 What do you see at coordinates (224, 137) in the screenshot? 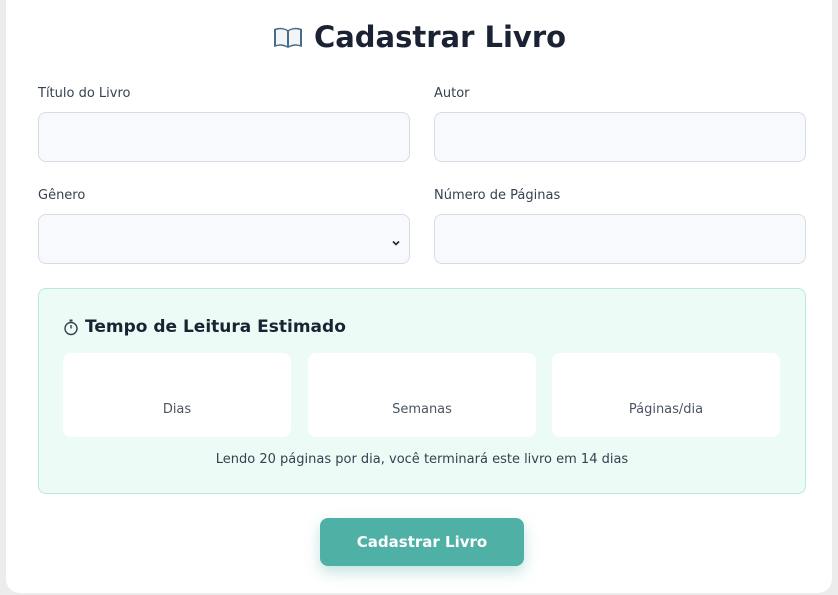
I see `book-title-input` at bounding box center [224, 137].